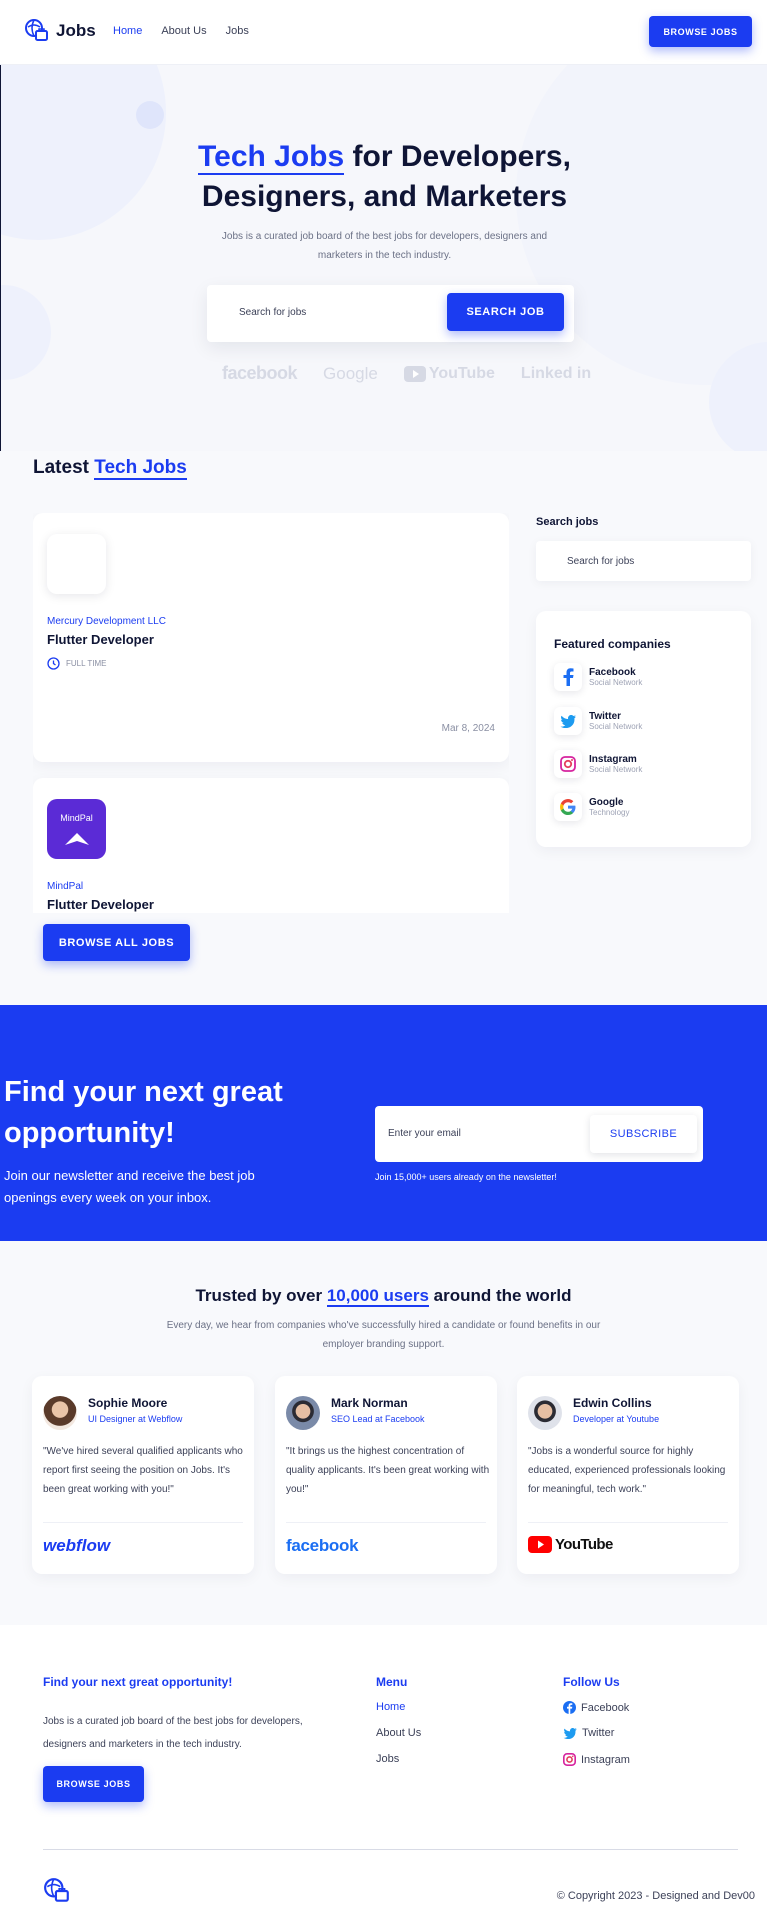 The image size is (767, 1920). Describe the element at coordinates (655, 1896) in the screenshot. I see `copyright: © Copyright 2023 - Designed and Dev00` at that location.